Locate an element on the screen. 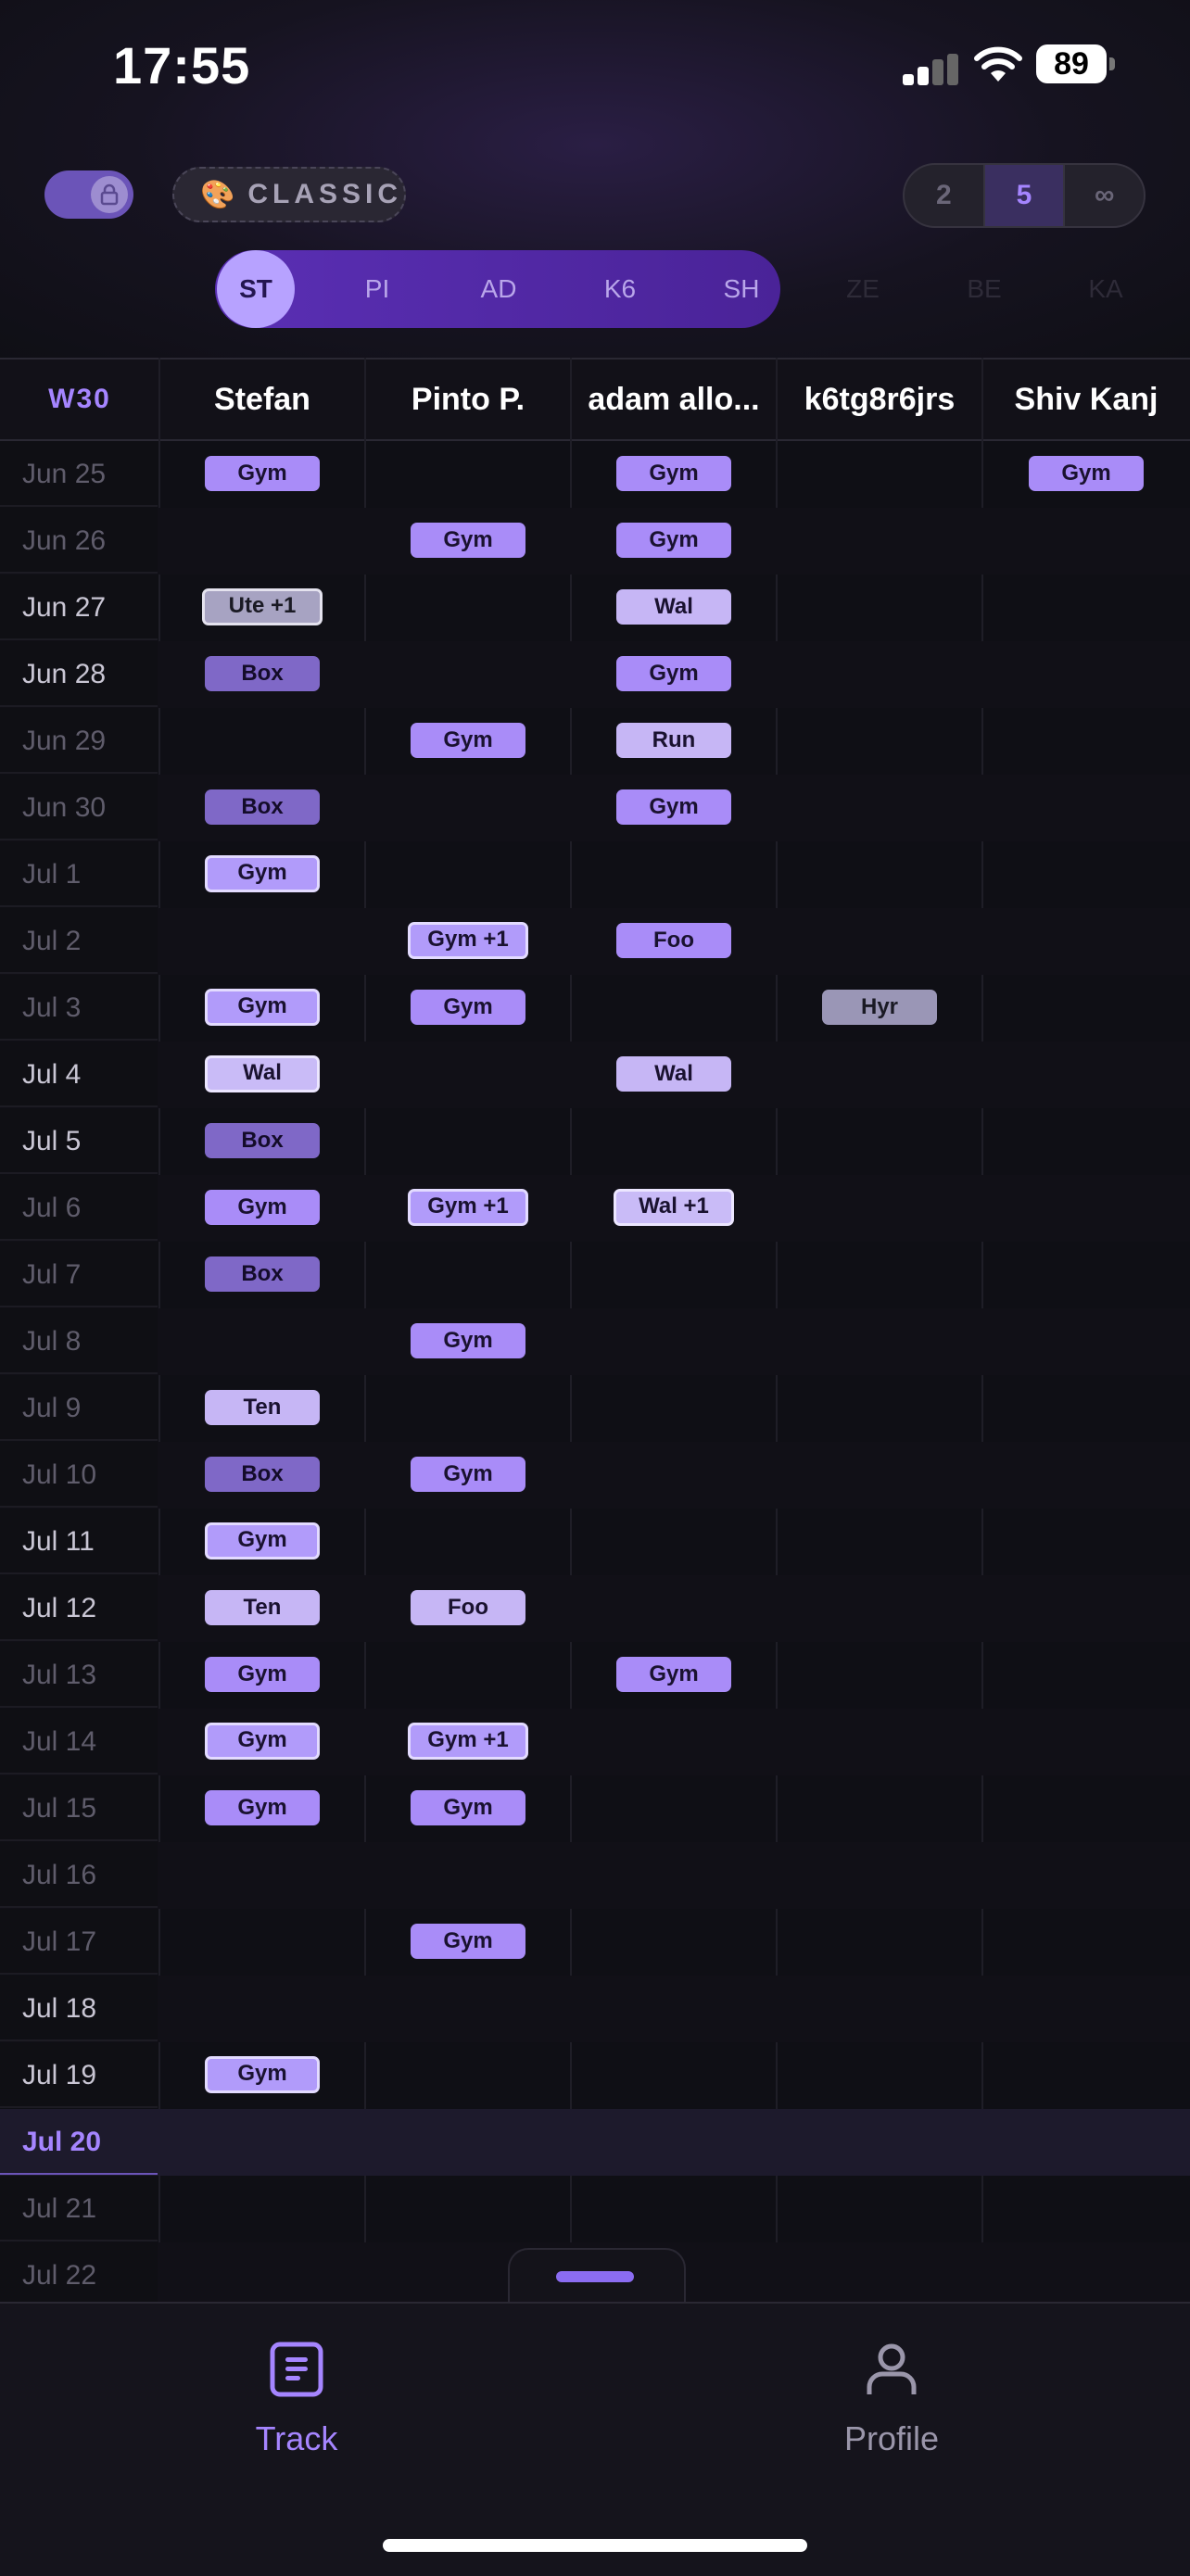 This screenshot has width=1190, height=2576. row-date: Jul 9 is located at coordinates (79, 1408).